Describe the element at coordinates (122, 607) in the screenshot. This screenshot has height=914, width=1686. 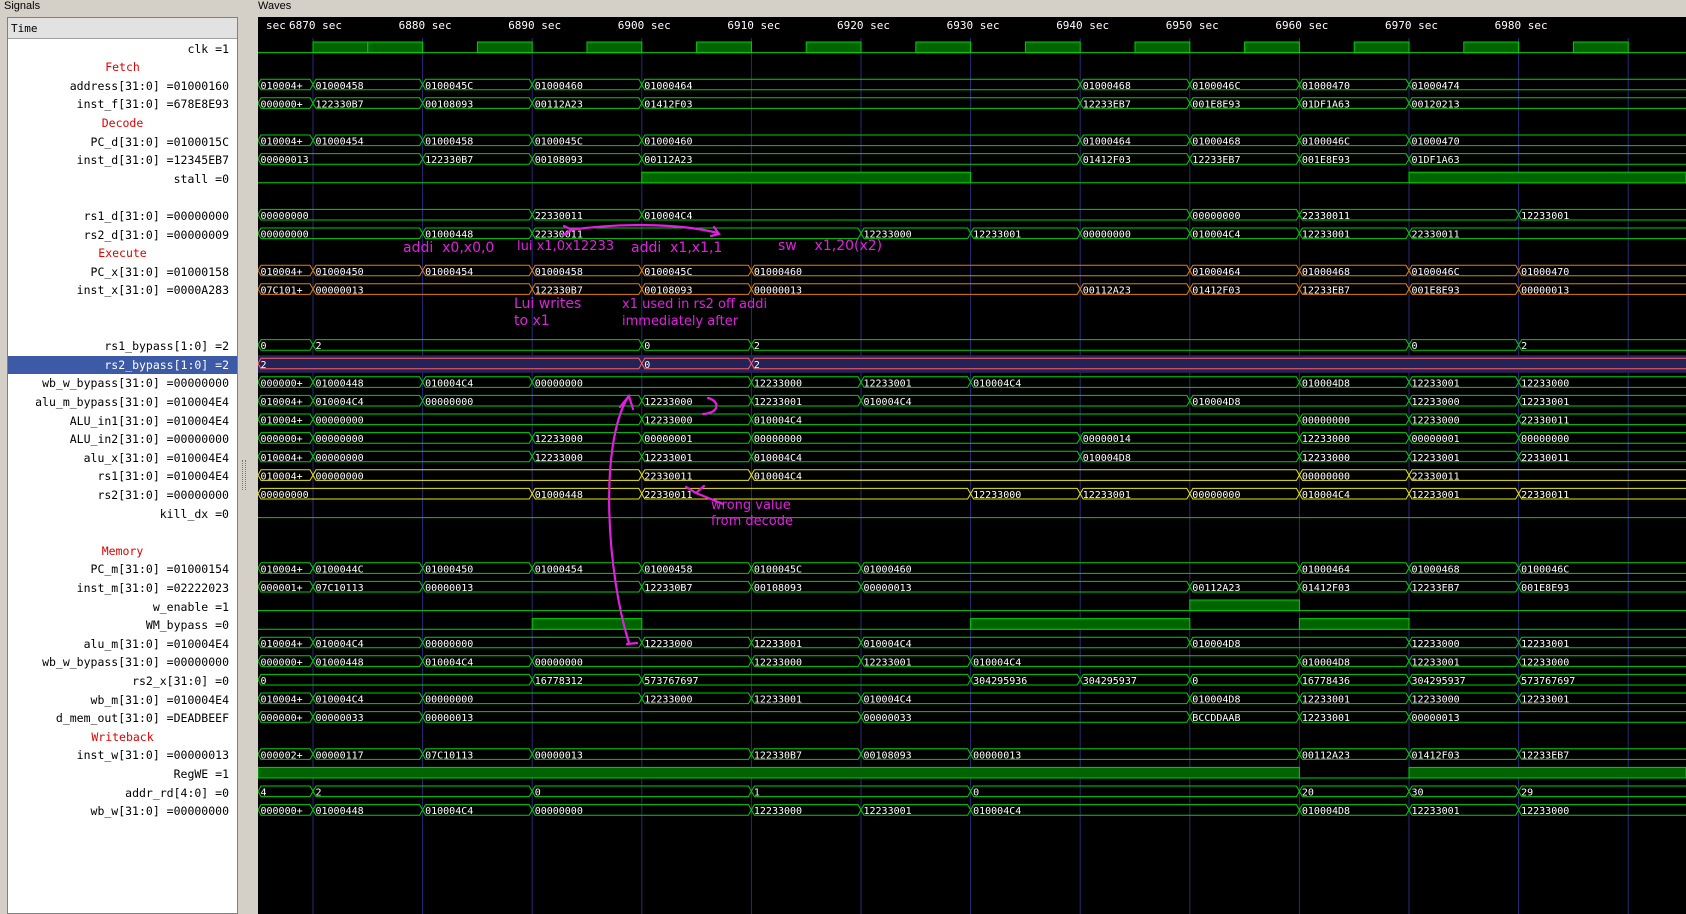
I see `signal-name: w_enable =1` at that location.